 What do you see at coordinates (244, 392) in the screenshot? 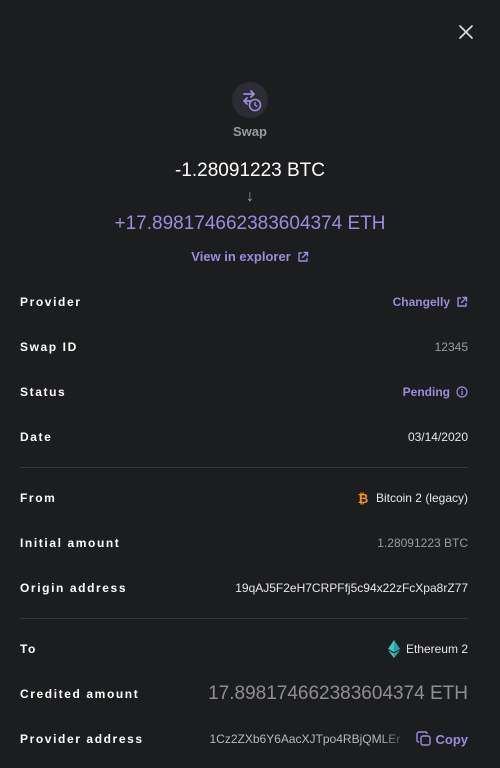
I see `status-row: Status Pending` at bounding box center [244, 392].